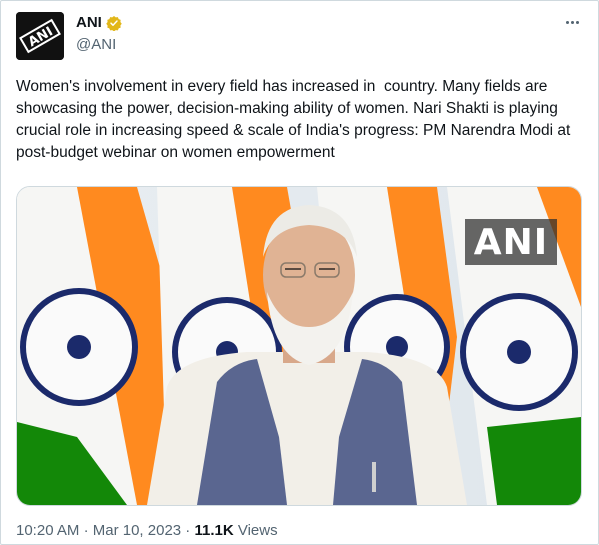 The width and height of the screenshot is (599, 545). I want to click on views-count: 11.1K, so click(213, 530).